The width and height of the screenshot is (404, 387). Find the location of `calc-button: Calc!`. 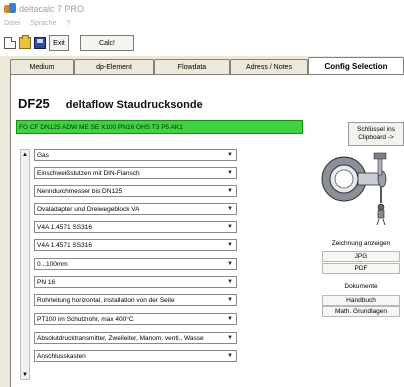

calc-button: Calc! is located at coordinates (107, 43).